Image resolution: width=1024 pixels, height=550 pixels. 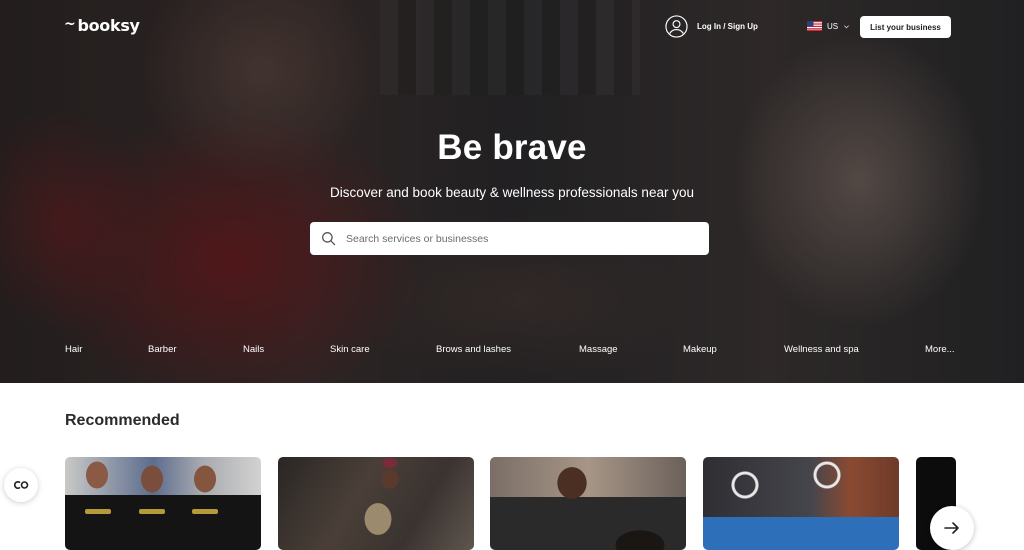 I want to click on chevron-down-icon, so click(x=847, y=26).